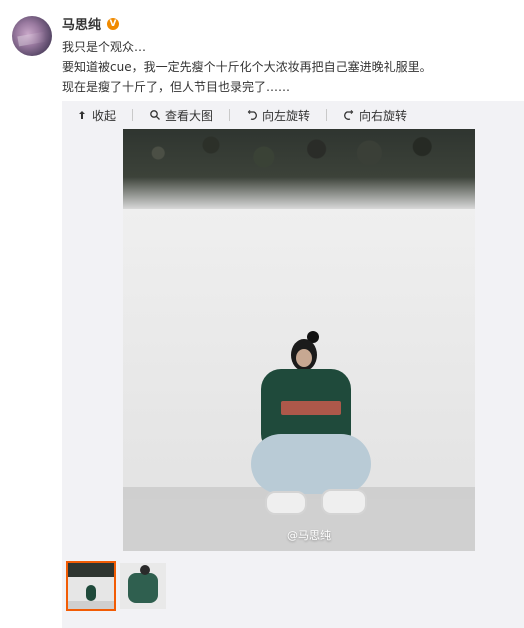 The width and height of the screenshot is (524, 628). Describe the element at coordinates (344, 502) in the screenshot. I see `shoe-right` at that location.